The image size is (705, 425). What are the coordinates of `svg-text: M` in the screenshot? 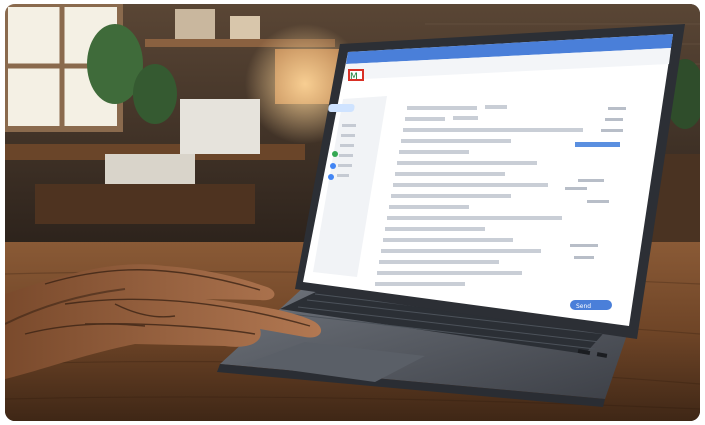 It's located at (354, 77).